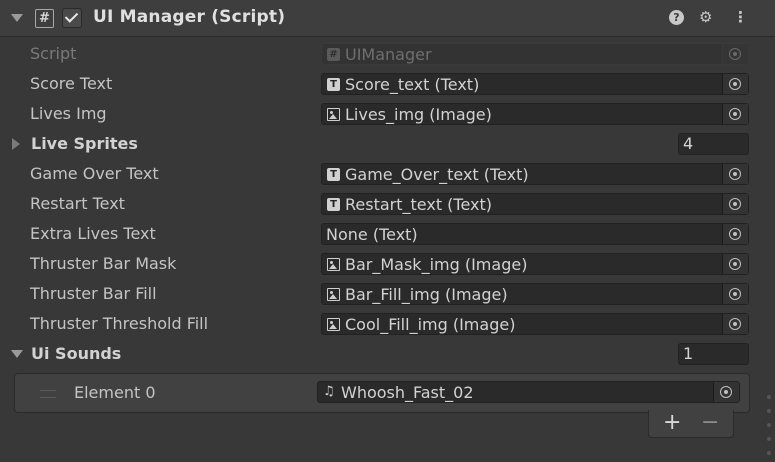  Describe the element at coordinates (103, 263) in the screenshot. I see `field-label-thruster-bar-mask: Thruster Bar Mask` at that location.